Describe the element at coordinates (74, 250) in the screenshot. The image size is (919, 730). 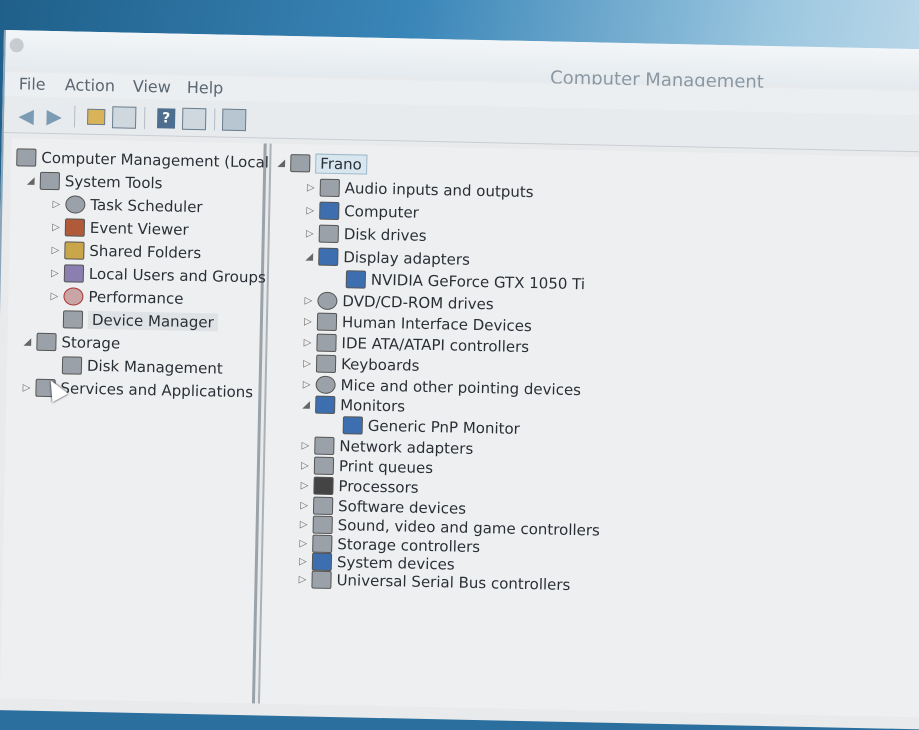
I see `shared-folder-icon` at that location.